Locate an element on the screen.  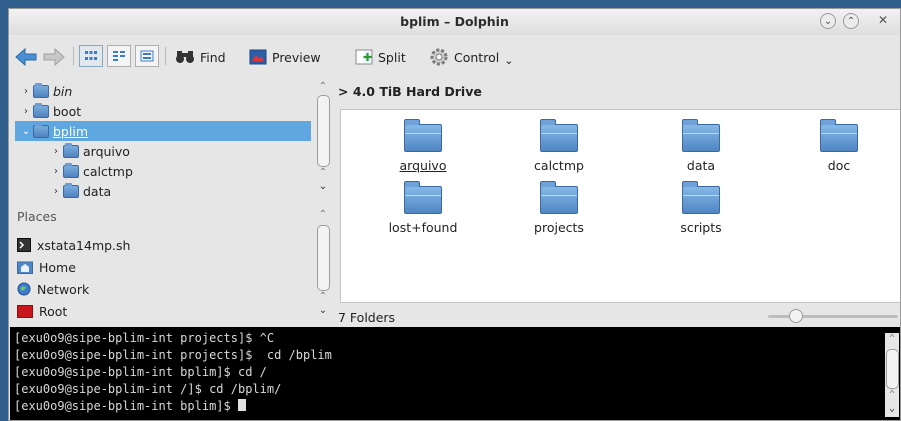
folder-item-data: data is located at coordinates (701, 146).